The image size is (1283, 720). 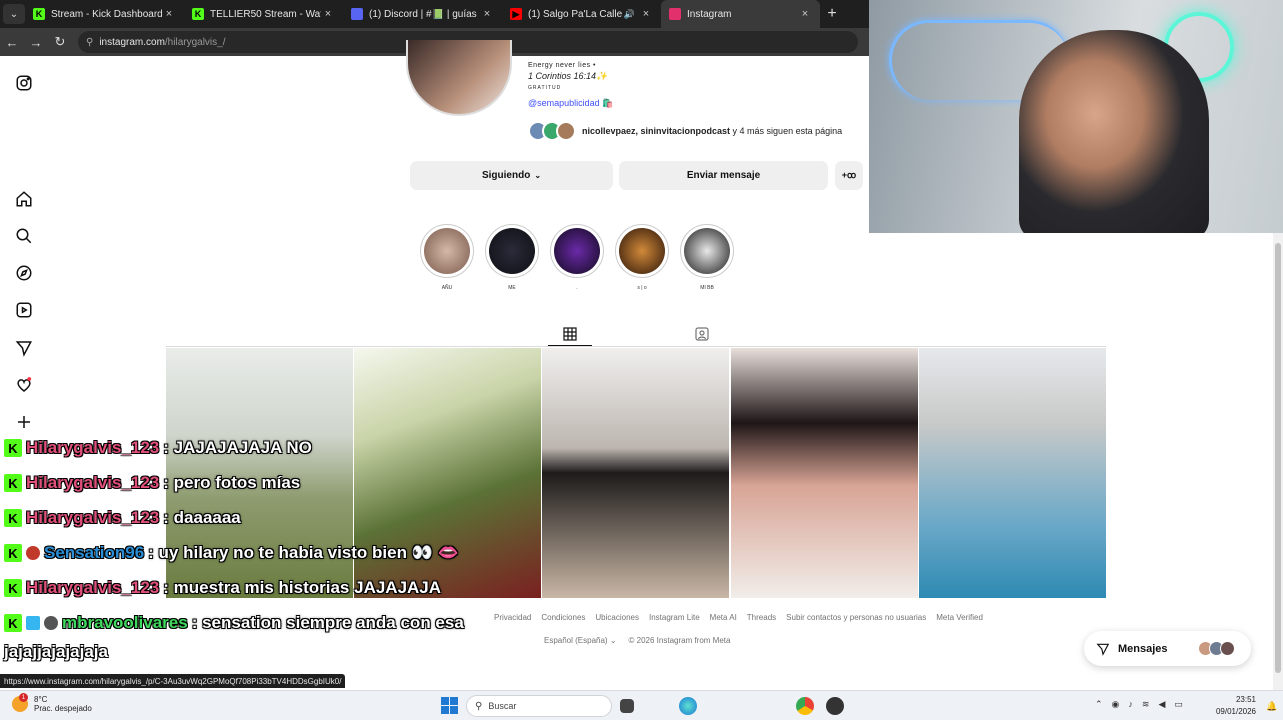 What do you see at coordinates (545, 88) in the screenshot?
I see `bio-line-3: GRATITUD` at bounding box center [545, 88].